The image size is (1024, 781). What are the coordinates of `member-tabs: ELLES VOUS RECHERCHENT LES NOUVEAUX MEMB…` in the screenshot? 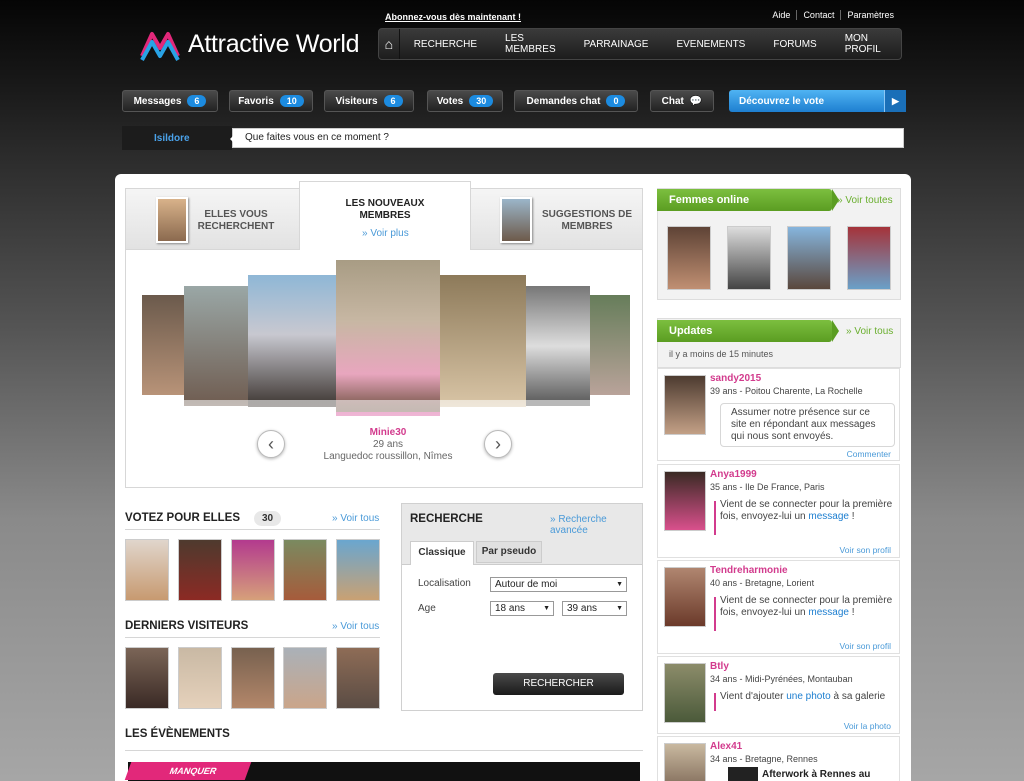 It's located at (384, 216).